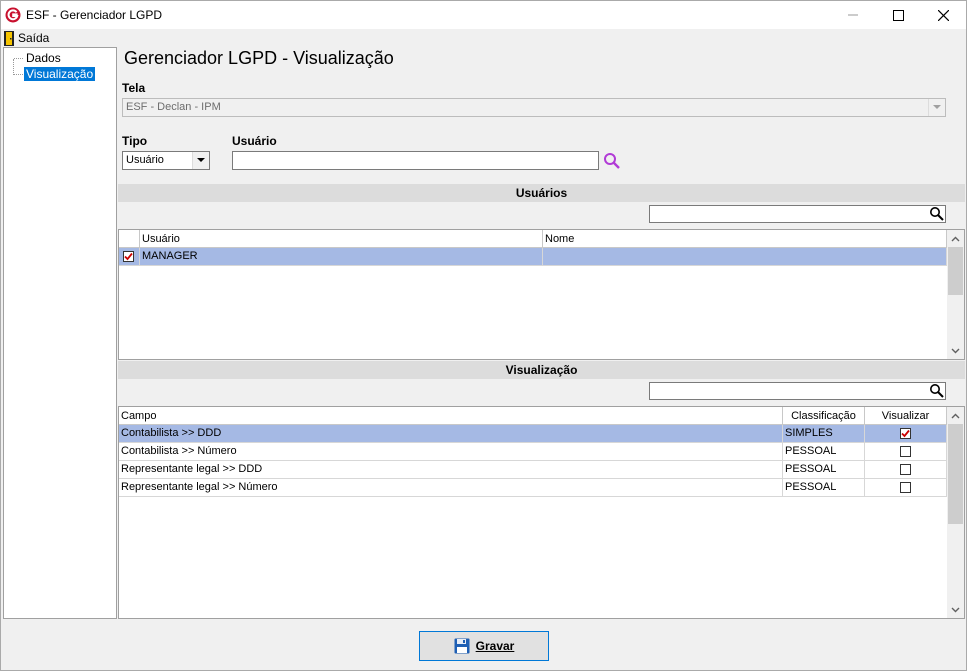 This screenshot has width=967, height=671. Describe the element at coordinates (451, 470) in the screenshot. I see `cell-campo: Representante legal >> DDD` at that location.